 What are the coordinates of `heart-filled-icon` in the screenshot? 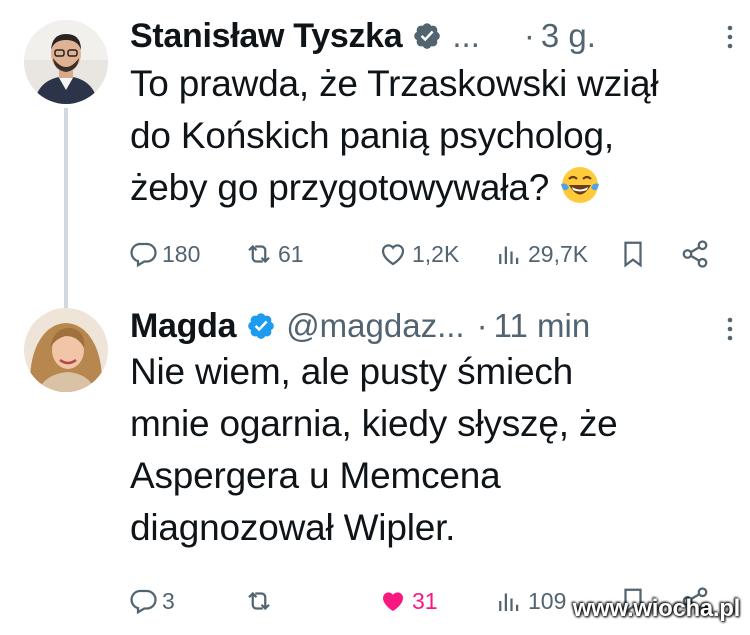 It's located at (393, 601).